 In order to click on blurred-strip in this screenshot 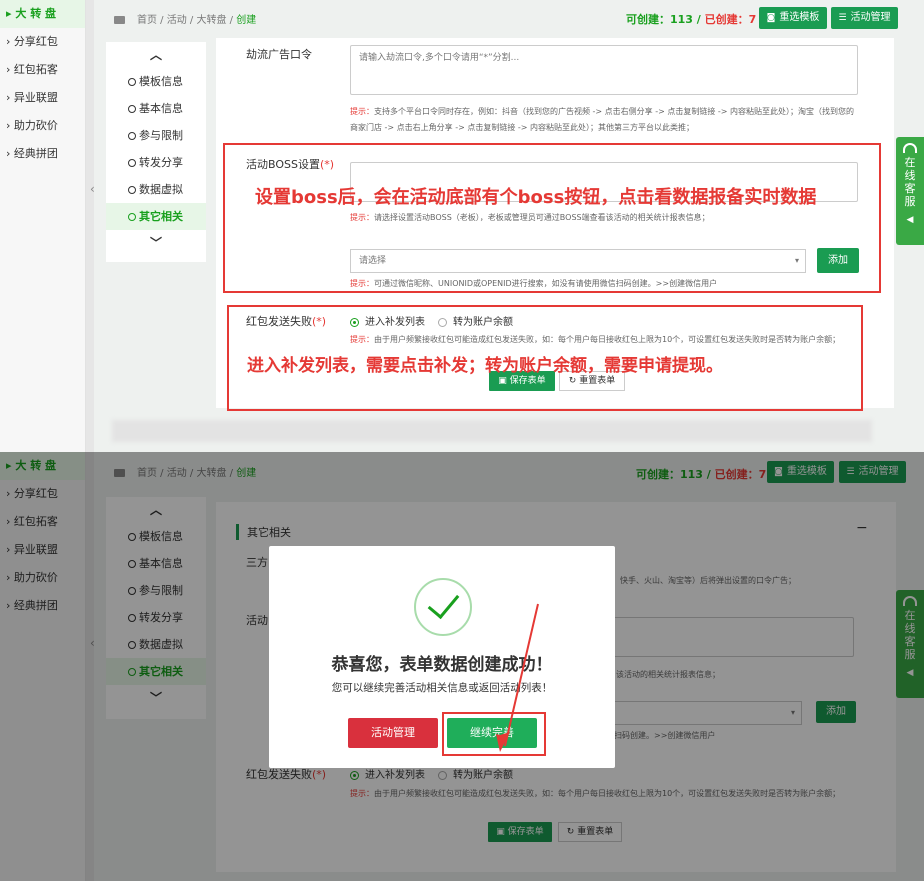, I will do `click(492, 431)`.